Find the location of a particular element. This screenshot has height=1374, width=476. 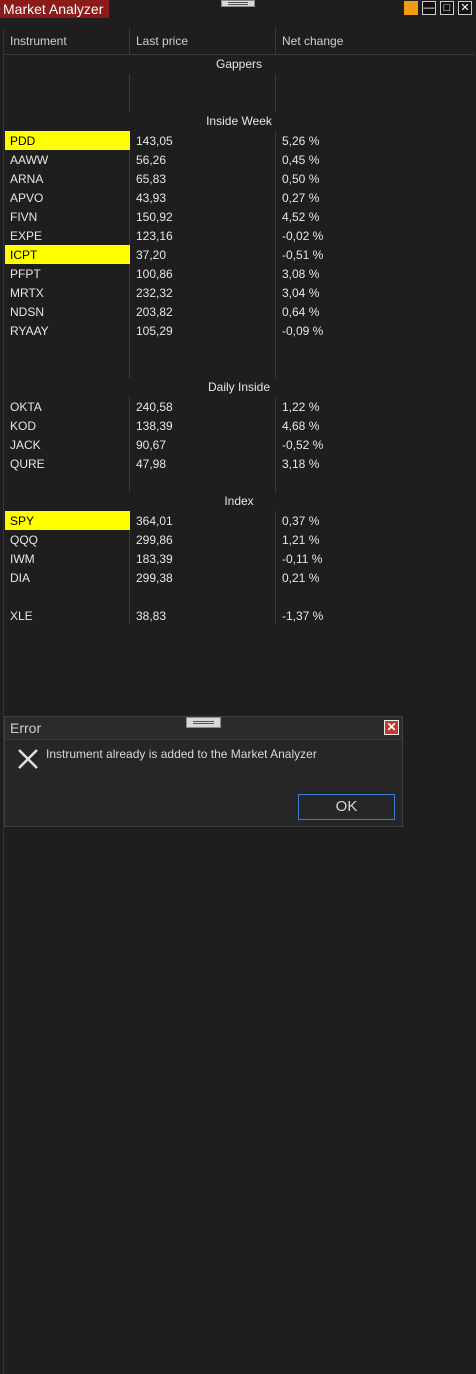

net-change-cell: 4,68 % is located at coordinates (301, 426).